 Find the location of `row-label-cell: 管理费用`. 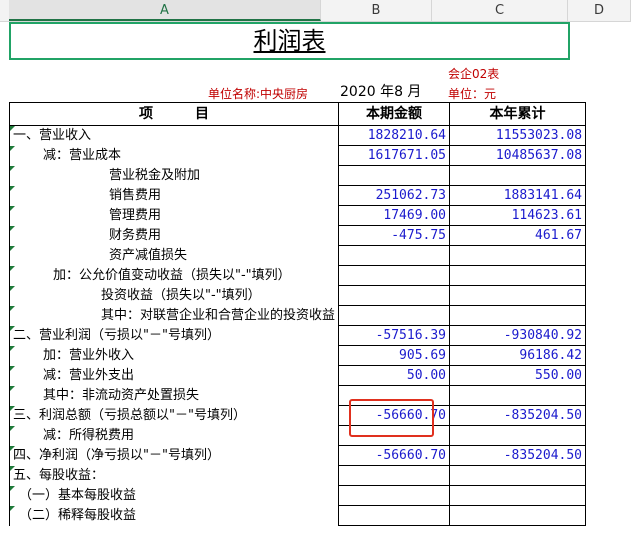

row-label-cell: 管理费用 is located at coordinates (174, 215).